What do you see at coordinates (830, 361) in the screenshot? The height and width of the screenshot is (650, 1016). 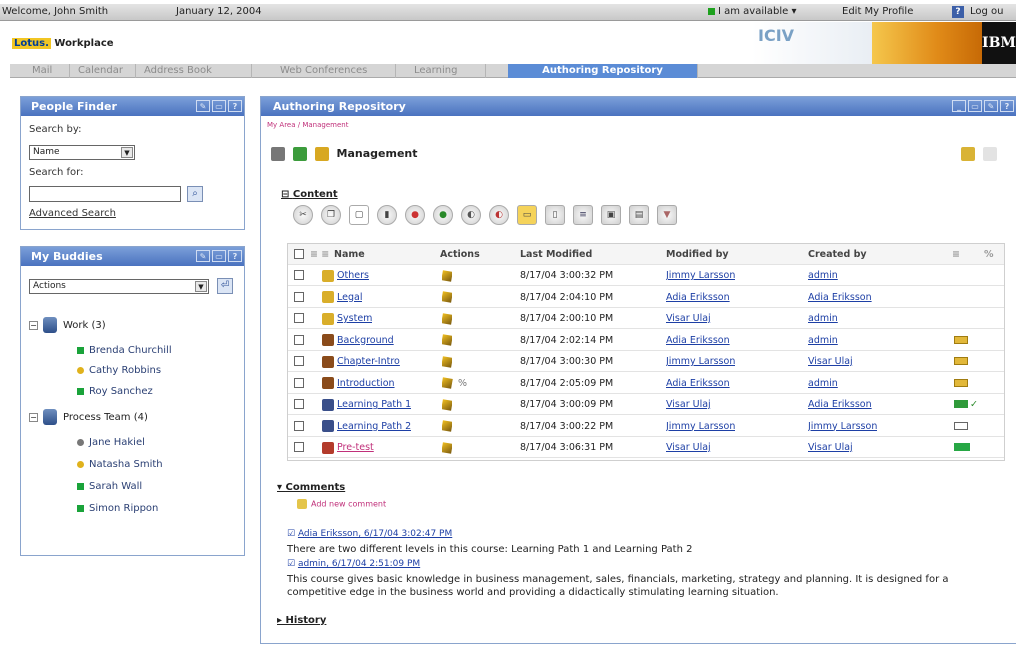 I see `created-by-link: Visar Ulaj` at bounding box center [830, 361].